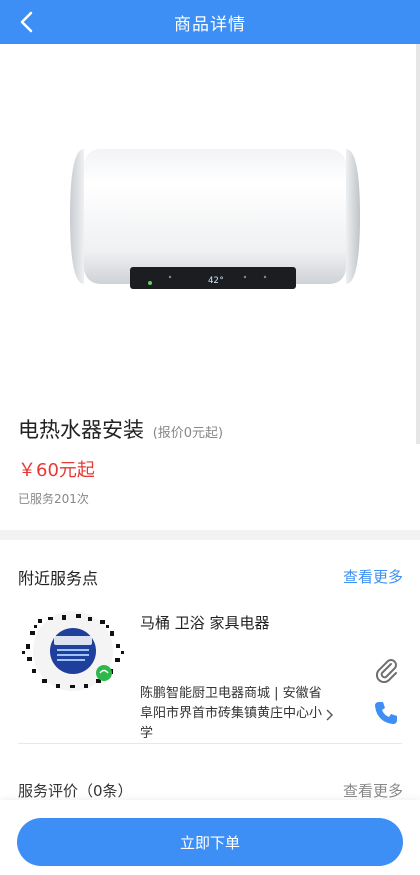  What do you see at coordinates (329, 715) in the screenshot?
I see `chevron-right-icon` at bounding box center [329, 715].